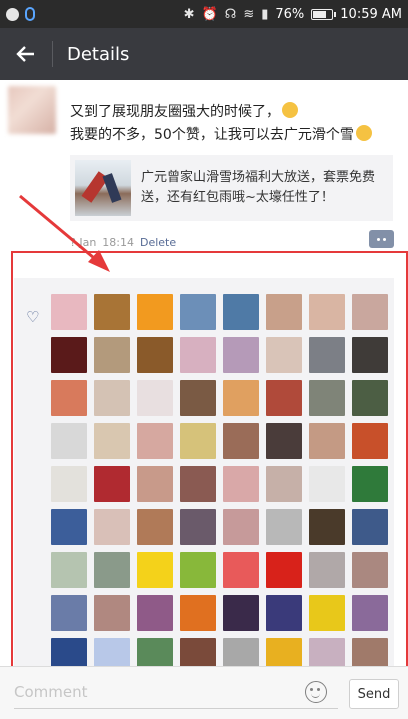  What do you see at coordinates (230, 14) in the screenshot?
I see `headset-icon: ☊` at bounding box center [230, 14].